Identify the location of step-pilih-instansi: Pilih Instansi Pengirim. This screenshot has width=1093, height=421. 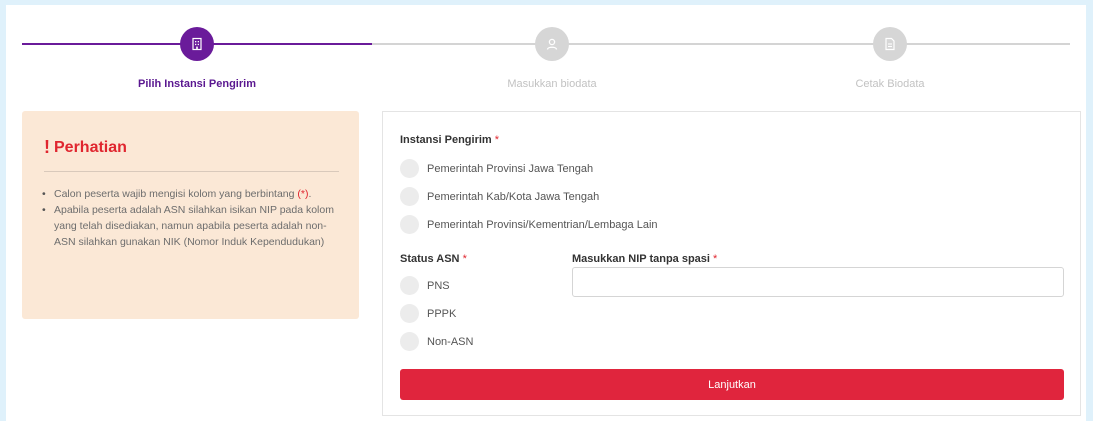
(197, 58).